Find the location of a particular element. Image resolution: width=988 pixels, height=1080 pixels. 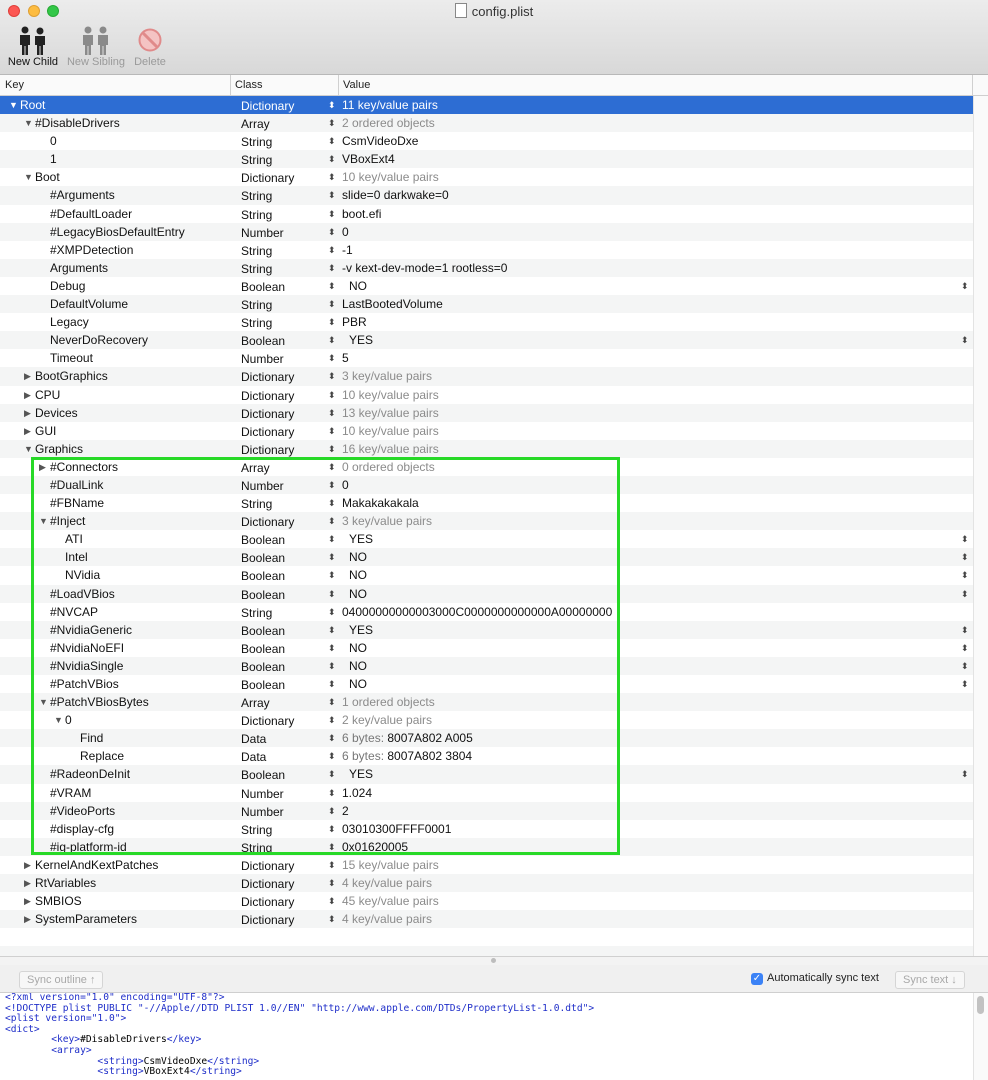

row-key: #Inject is located at coordinates (67, 521).